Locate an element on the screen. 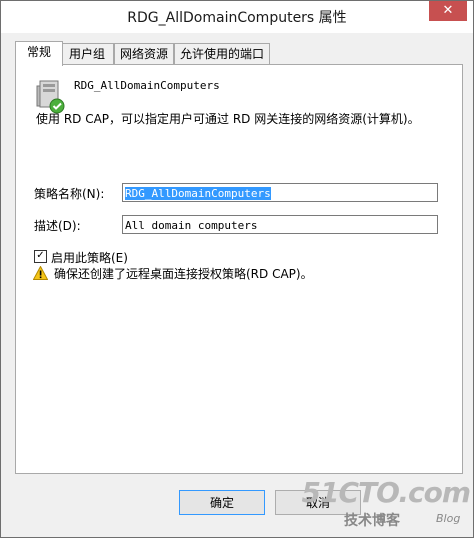  title-bar: RDG_AllDomainComputers 属性 ✕ is located at coordinates (237, 17).